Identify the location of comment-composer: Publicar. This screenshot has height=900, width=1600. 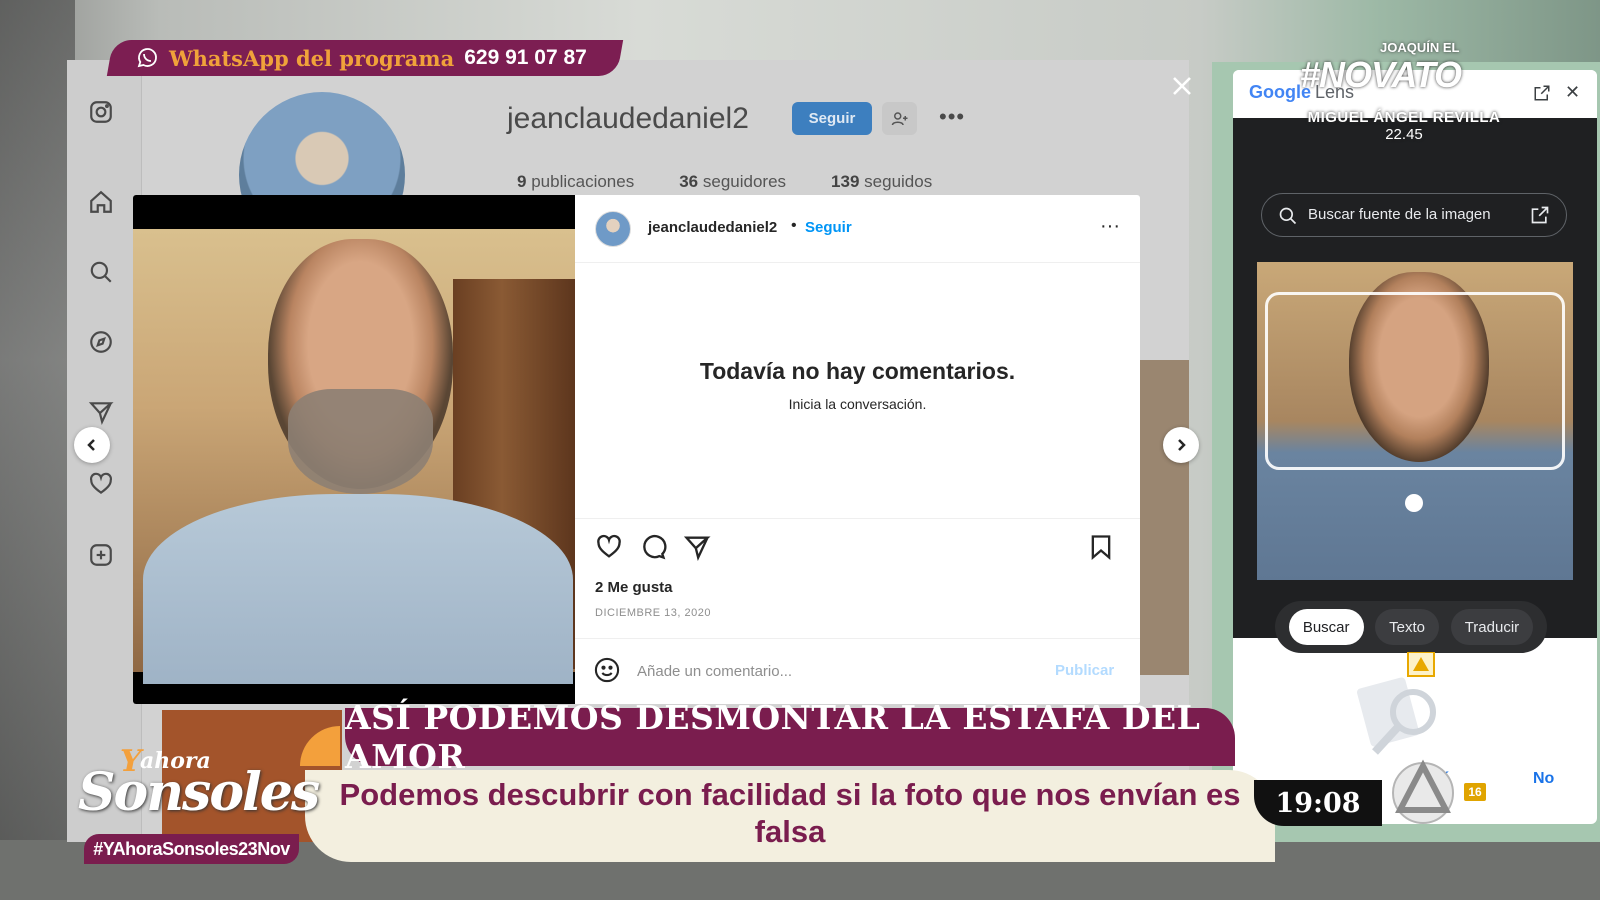
(857, 671).